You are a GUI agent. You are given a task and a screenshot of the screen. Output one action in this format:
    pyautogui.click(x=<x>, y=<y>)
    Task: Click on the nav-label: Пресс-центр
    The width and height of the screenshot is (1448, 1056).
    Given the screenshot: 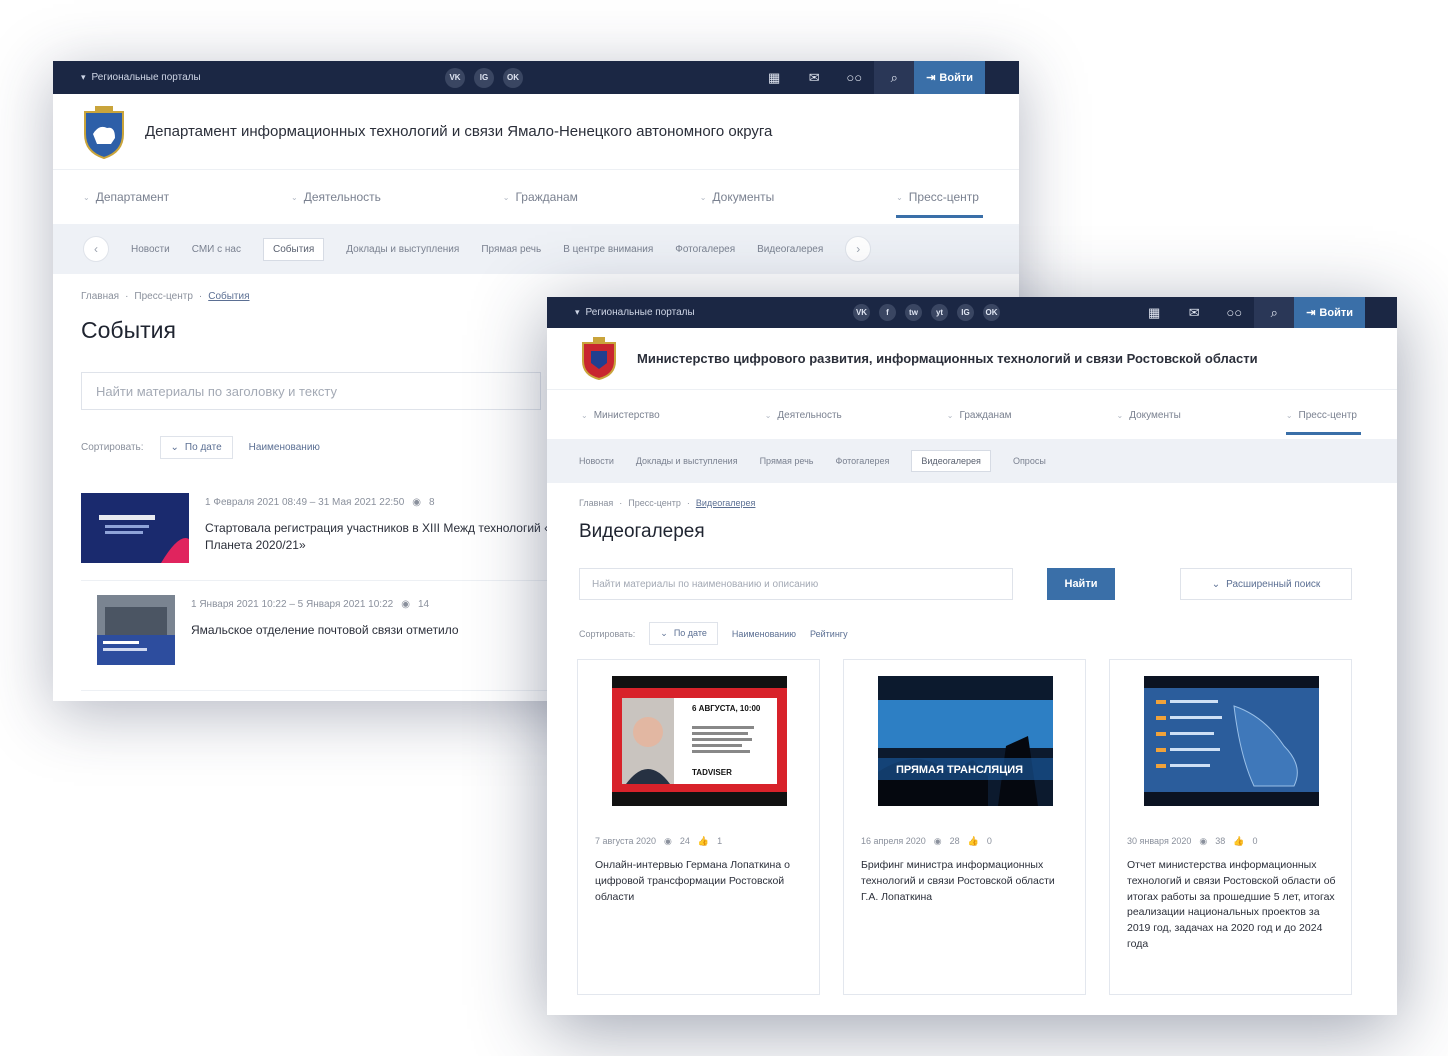 What is the action you would take?
    pyautogui.click(x=943, y=197)
    